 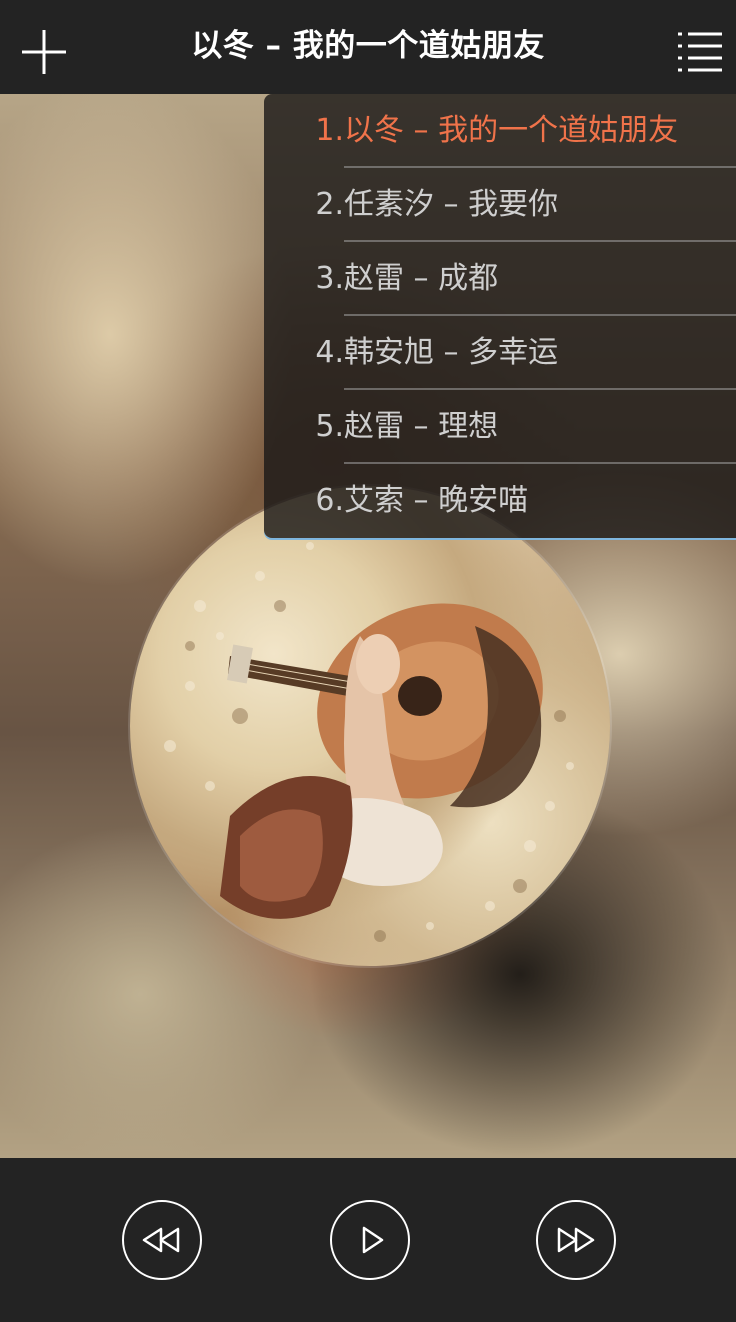 I want to click on add-button, so click(x=44, y=52).